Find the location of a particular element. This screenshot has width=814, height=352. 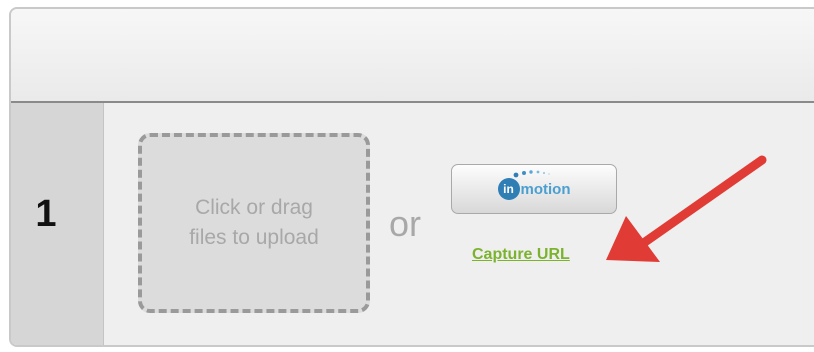

inmotion-logo-icon: in motion is located at coordinates (534, 185).